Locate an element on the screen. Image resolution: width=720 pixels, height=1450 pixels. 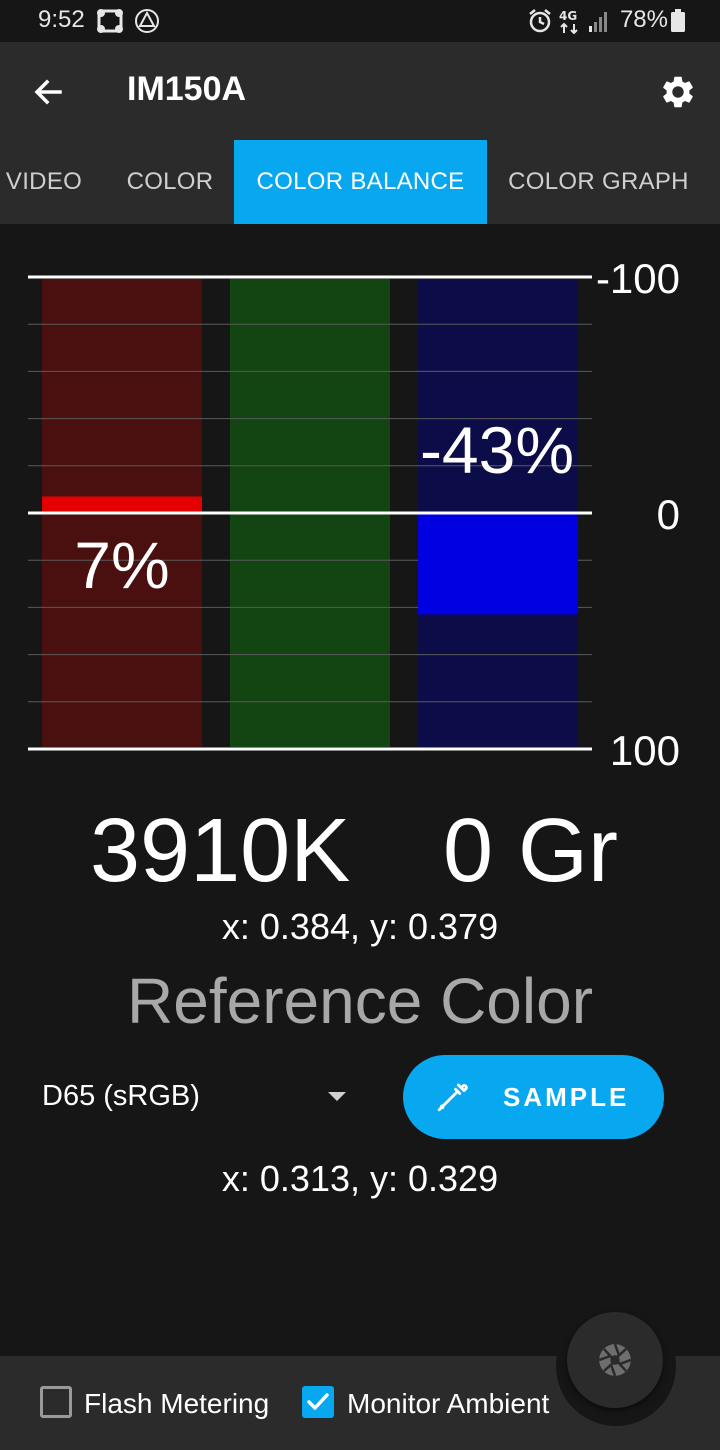
tick-label: 0 is located at coordinates (668, 514).